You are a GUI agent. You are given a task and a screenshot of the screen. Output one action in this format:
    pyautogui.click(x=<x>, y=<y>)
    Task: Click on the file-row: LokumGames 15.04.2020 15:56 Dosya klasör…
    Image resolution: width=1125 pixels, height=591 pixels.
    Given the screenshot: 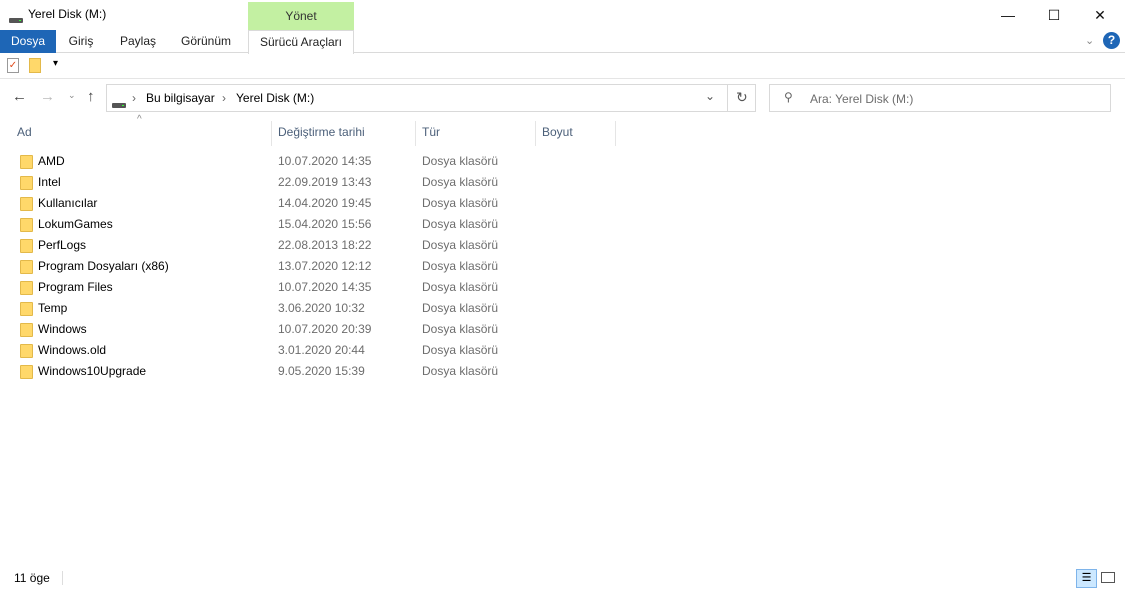 What is the action you would take?
    pyautogui.click(x=562, y=224)
    